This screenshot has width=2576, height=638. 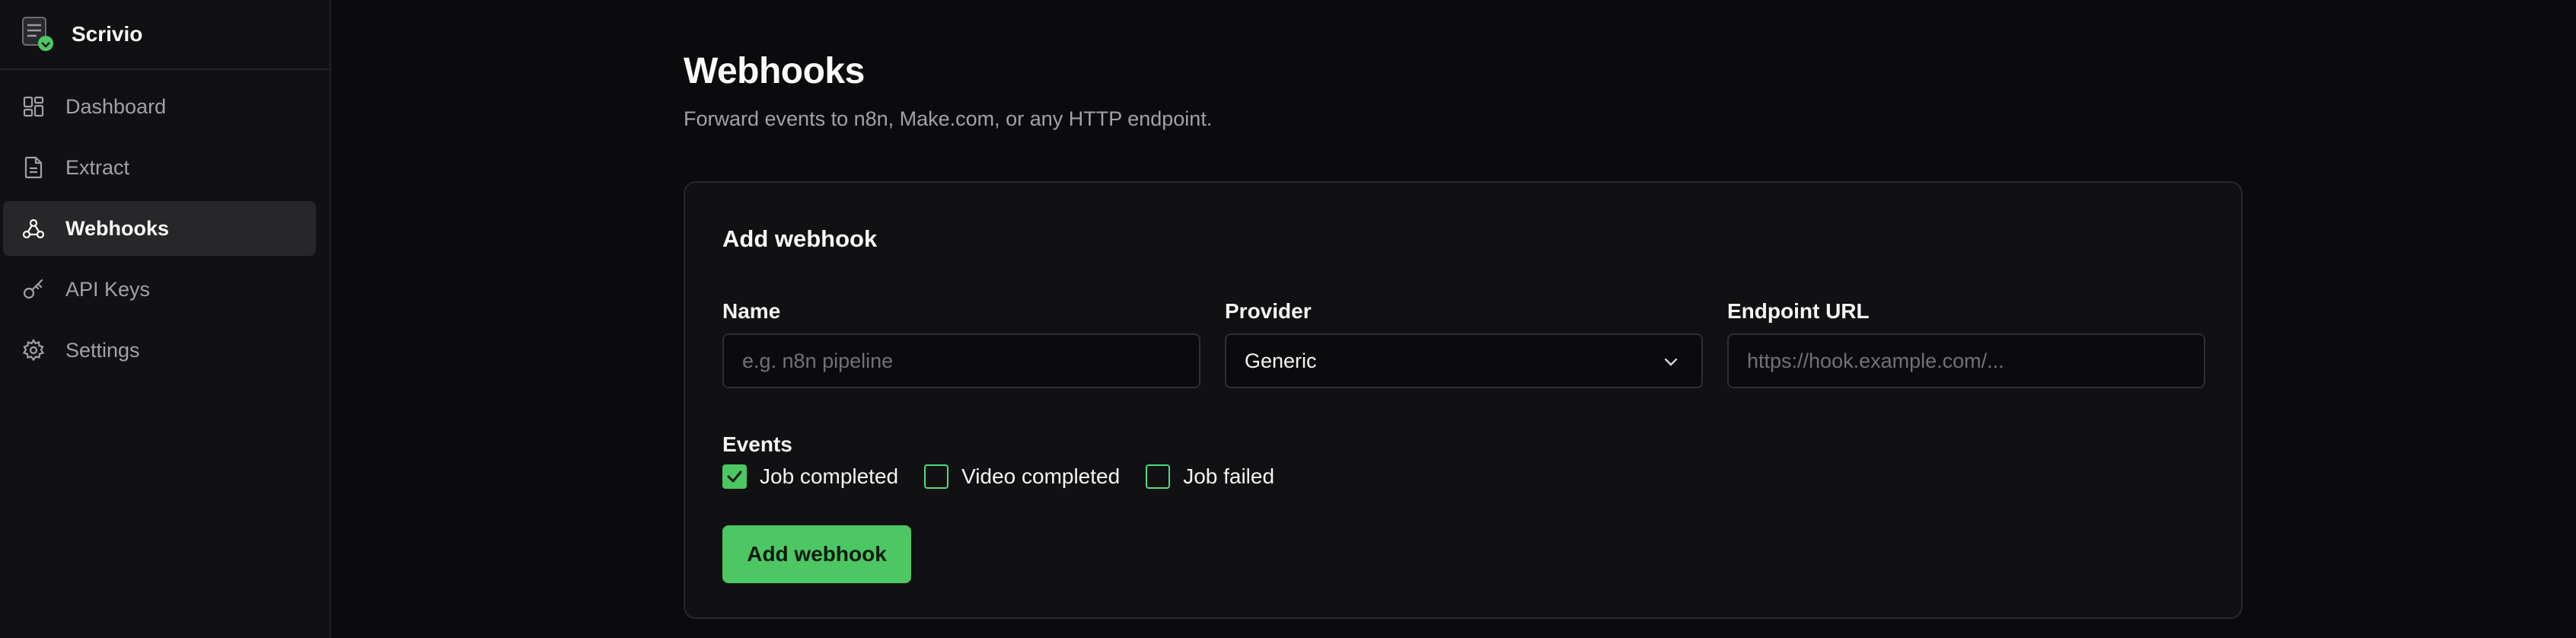 What do you see at coordinates (1799, 311) in the screenshot?
I see `endpoint-label: Endpoint URL` at bounding box center [1799, 311].